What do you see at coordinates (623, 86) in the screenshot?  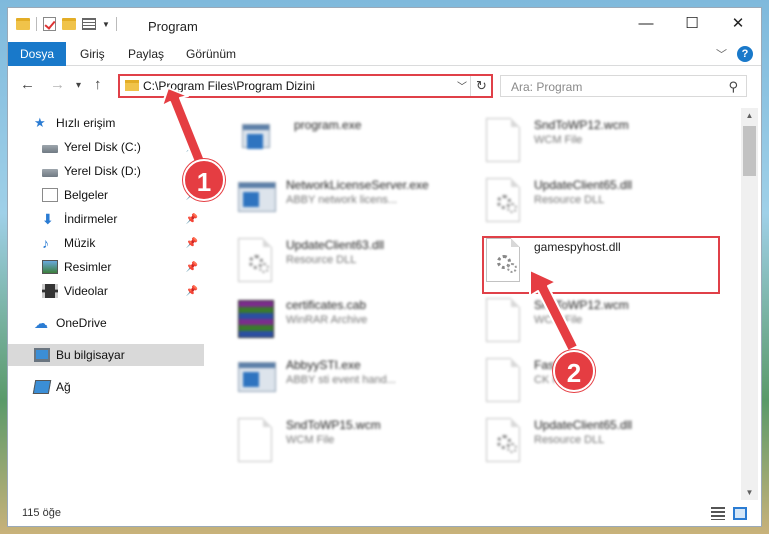 I see `search-box: Ara: Program ⚲` at bounding box center [623, 86].